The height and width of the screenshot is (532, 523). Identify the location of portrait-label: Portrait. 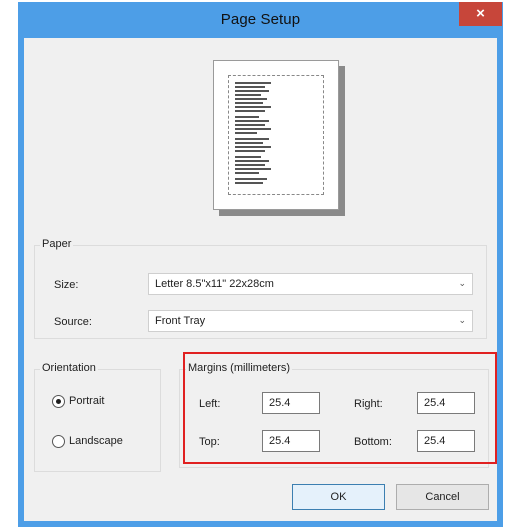
(86, 401).